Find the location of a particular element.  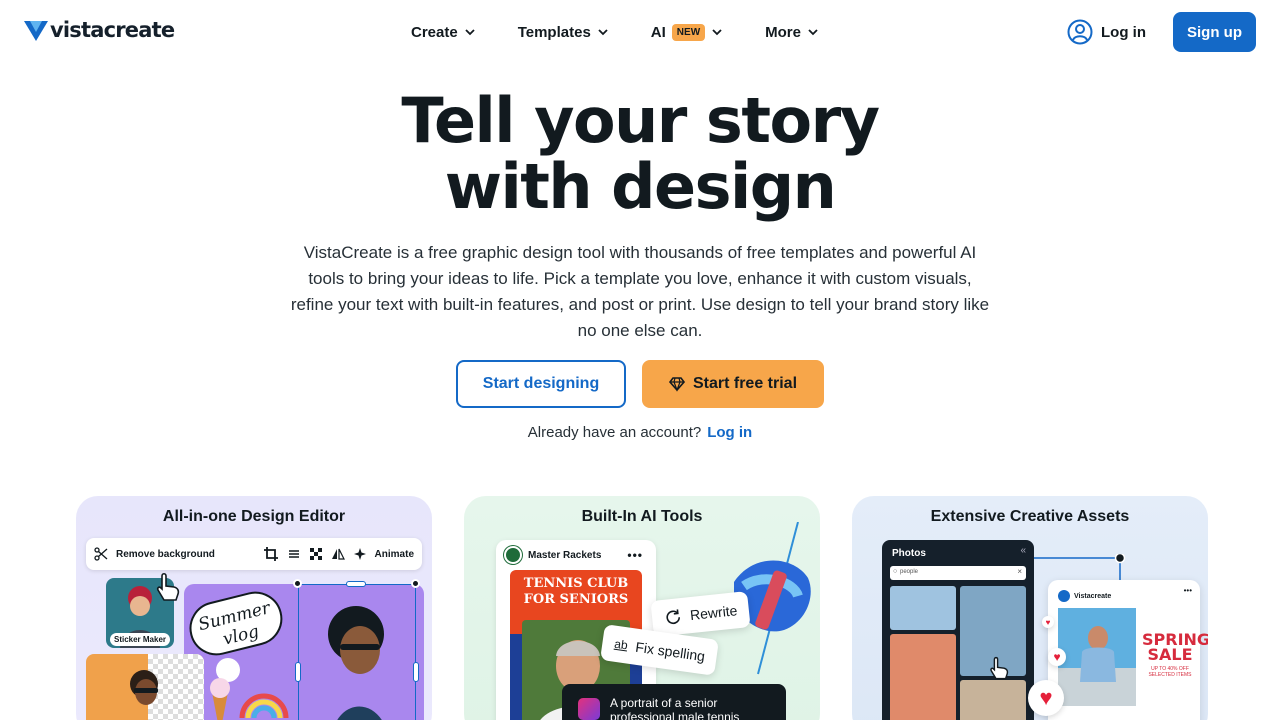

post-headline-line-2: FOR SENIORS is located at coordinates (576, 599).